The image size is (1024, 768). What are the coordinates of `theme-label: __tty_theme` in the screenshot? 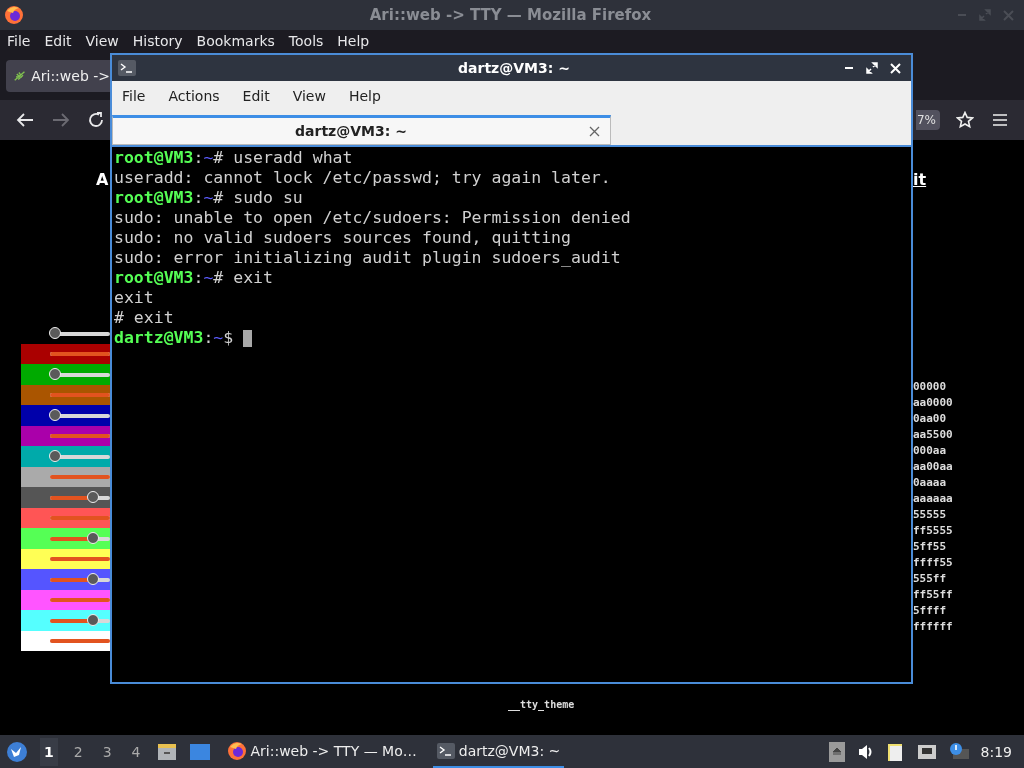 It's located at (541, 704).